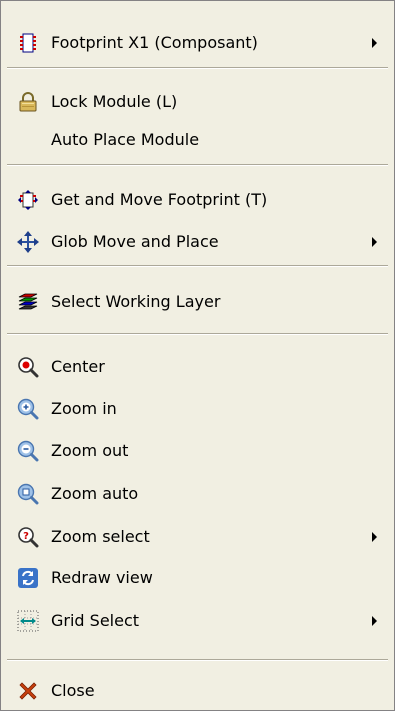  I want to click on close-x-icon, so click(28, 691).